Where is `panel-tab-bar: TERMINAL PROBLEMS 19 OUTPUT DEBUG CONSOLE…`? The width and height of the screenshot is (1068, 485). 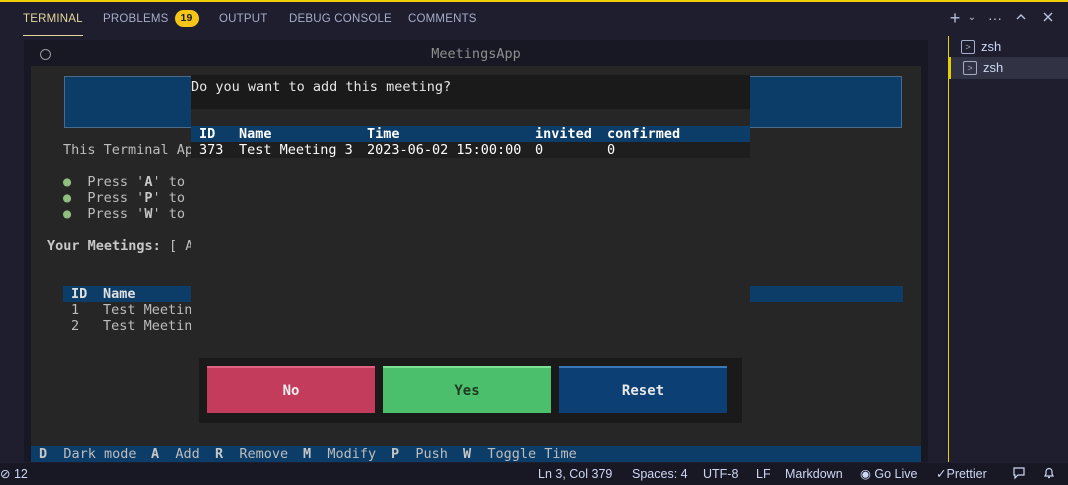 panel-tab-bar: TERMINAL PROBLEMS 19 OUTPUT DEBUG CONSOLE… is located at coordinates (534, 19).